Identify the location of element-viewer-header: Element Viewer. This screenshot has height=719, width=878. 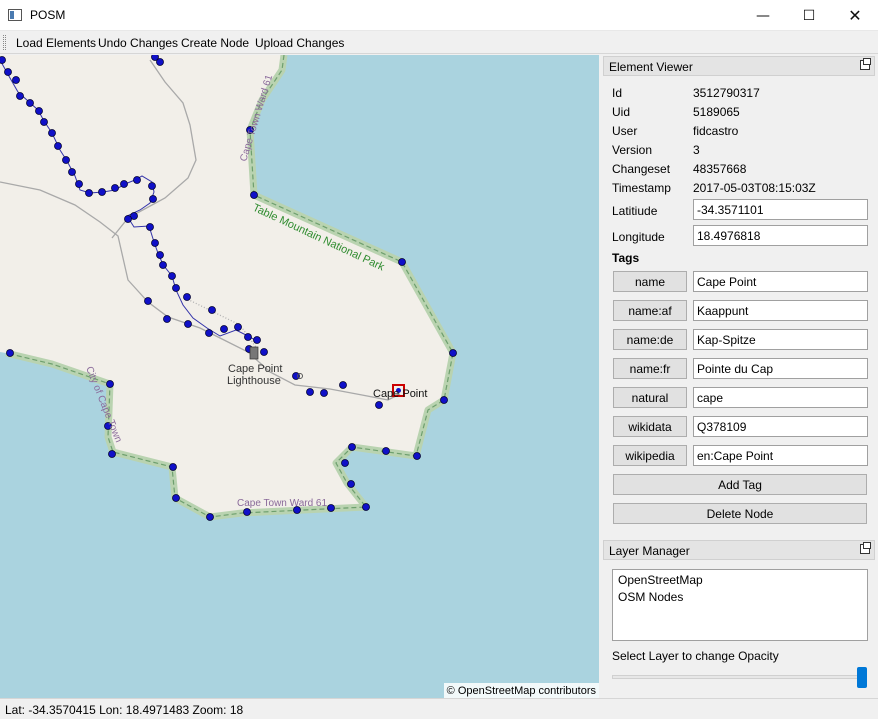
(739, 66).